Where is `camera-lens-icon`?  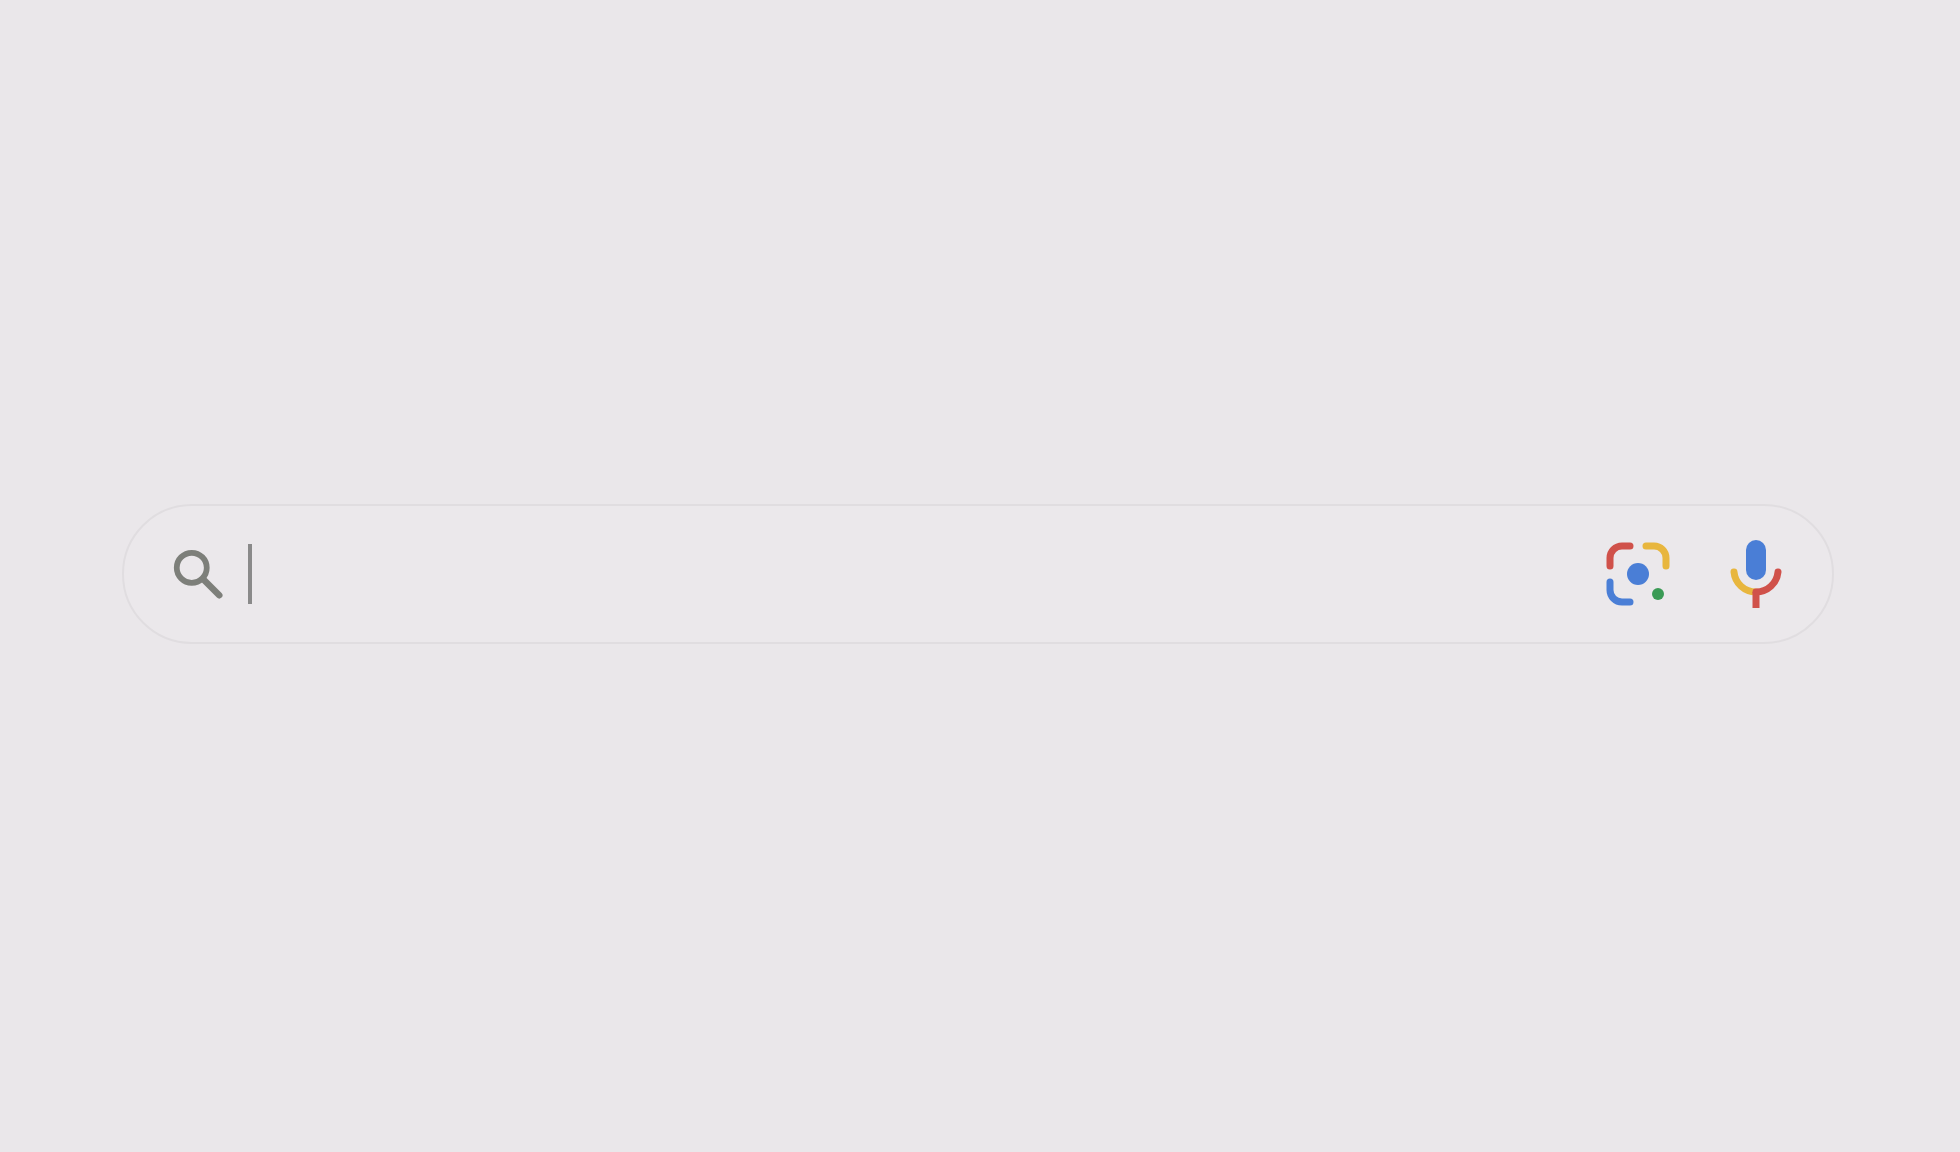 camera-lens-icon is located at coordinates (1638, 574).